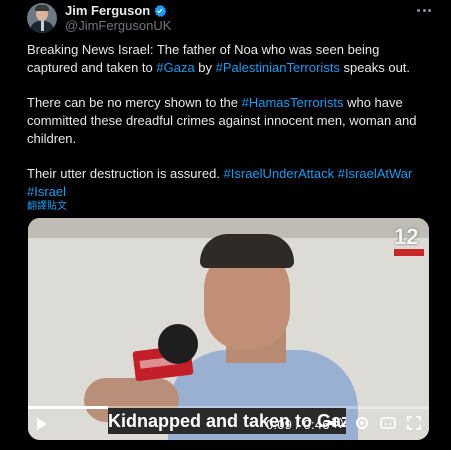 The image size is (451, 450). What do you see at coordinates (388, 423) in the screenshot?
I see `captions-icon` at bounding box center [388, 423].